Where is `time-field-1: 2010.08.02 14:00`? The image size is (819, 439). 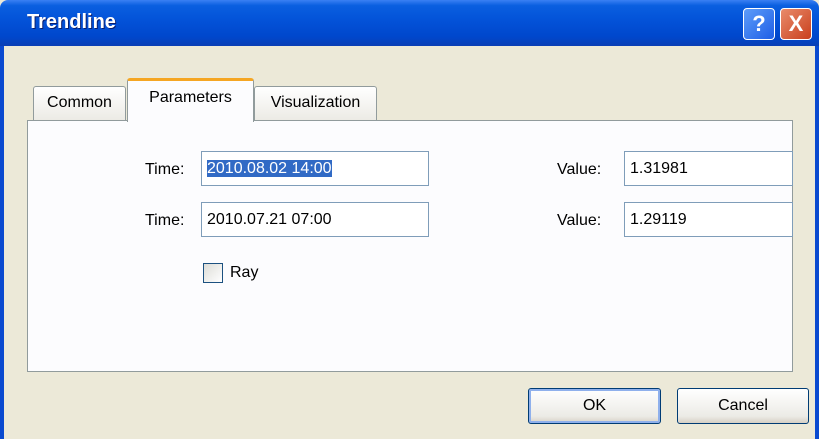 time-field-1: 2010.08.02 14:00 is located at coordinates (315, 168).